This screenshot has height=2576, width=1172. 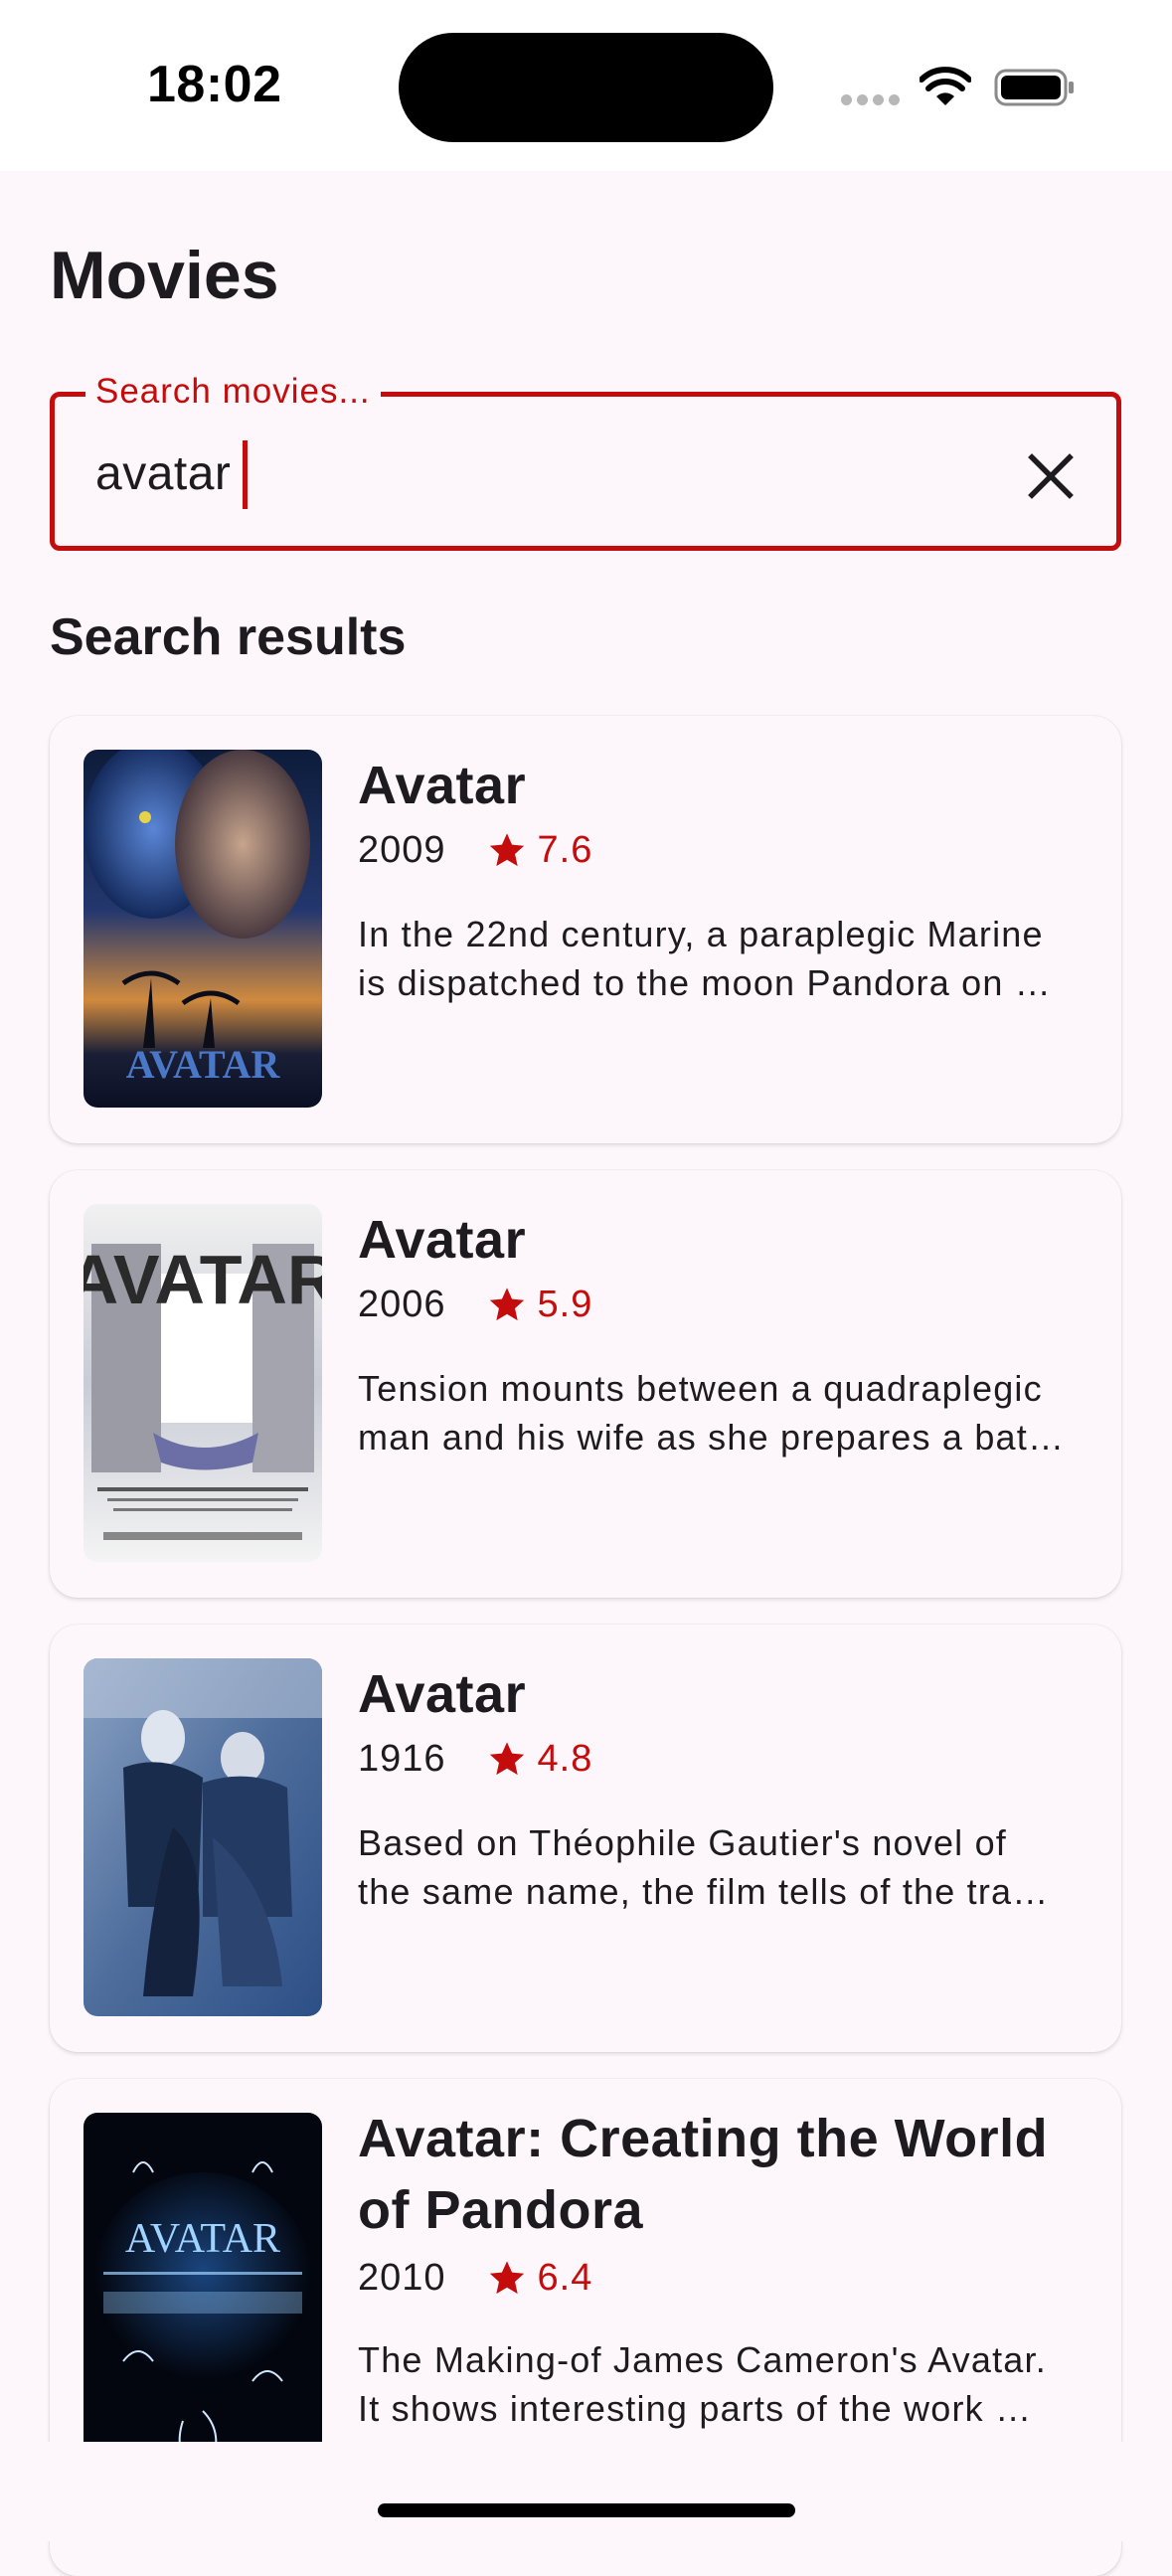 What do you see at coordinates (402, 1304) in the screenshot?
I see `movie-year: 2006` at bounding box center [402, 1304].